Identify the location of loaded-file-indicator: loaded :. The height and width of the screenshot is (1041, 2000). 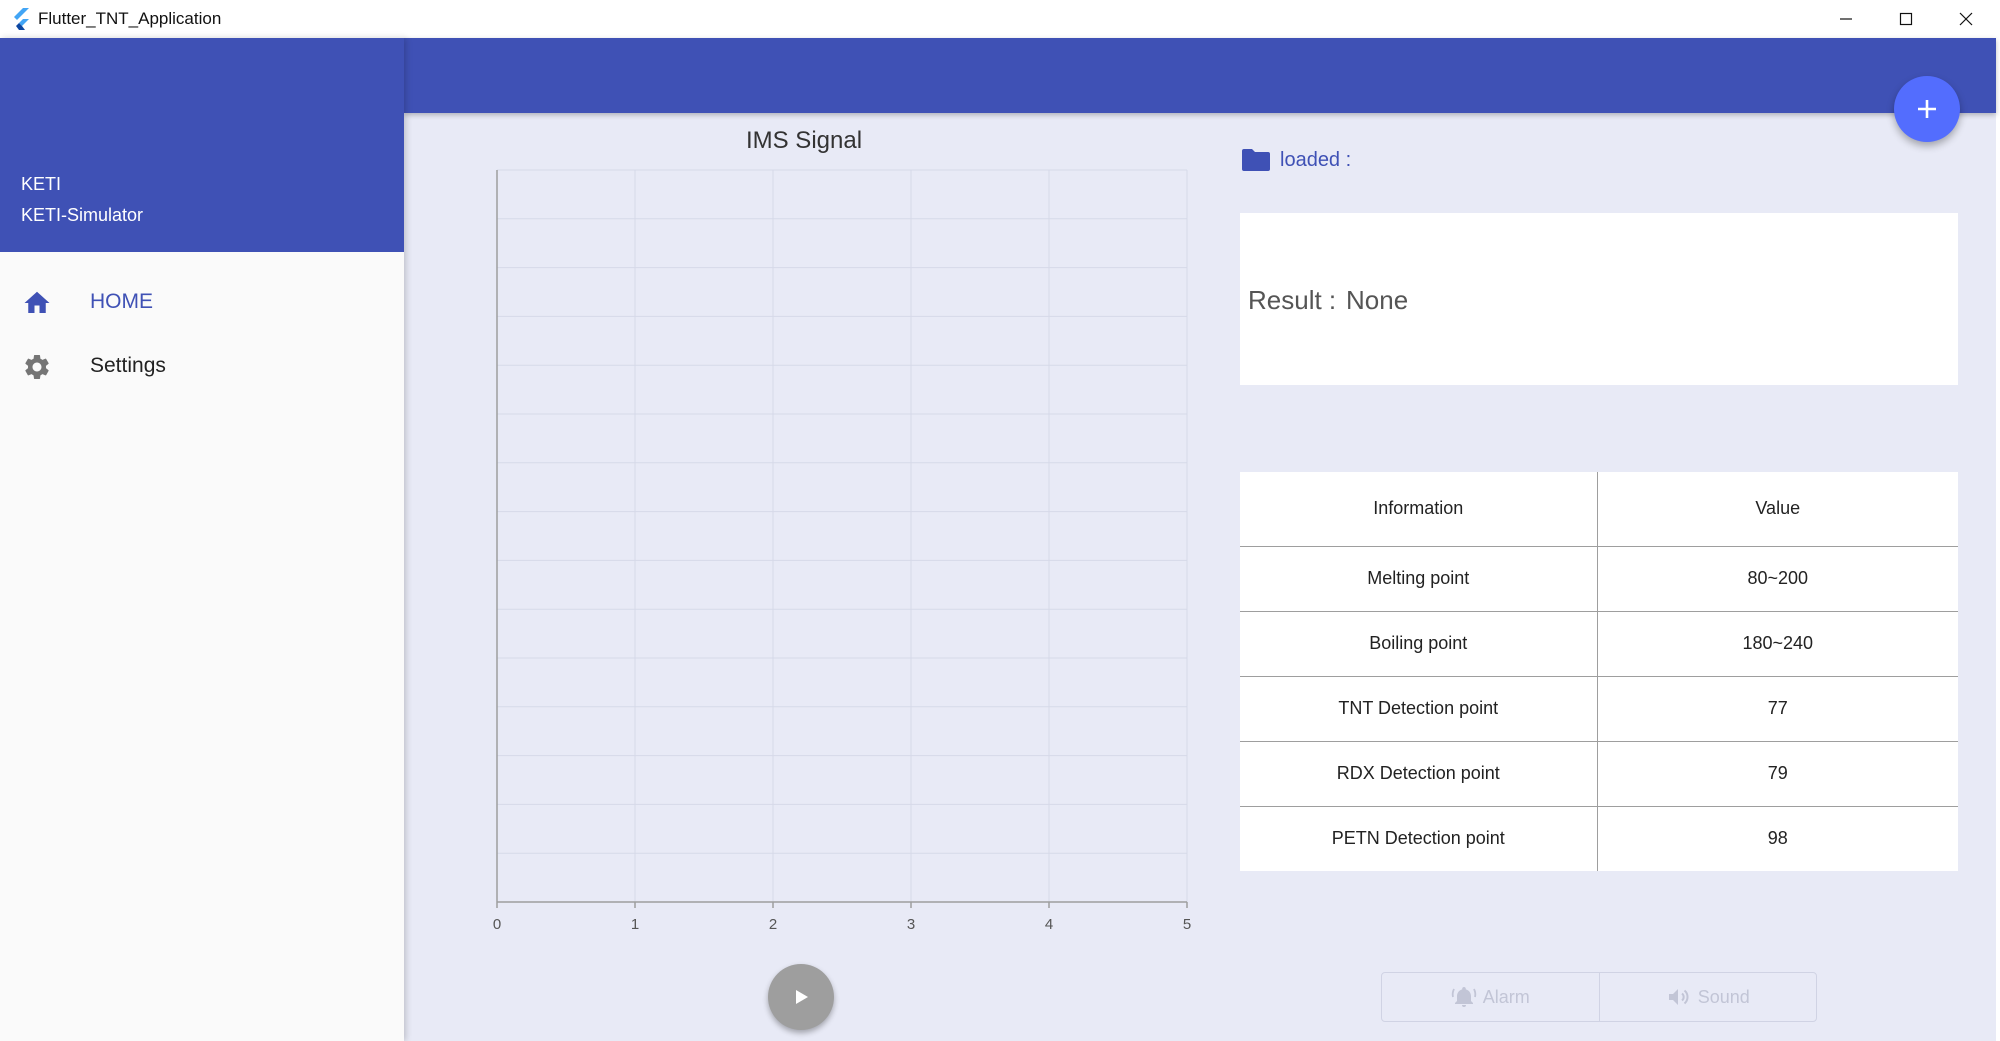
(1296, 160).